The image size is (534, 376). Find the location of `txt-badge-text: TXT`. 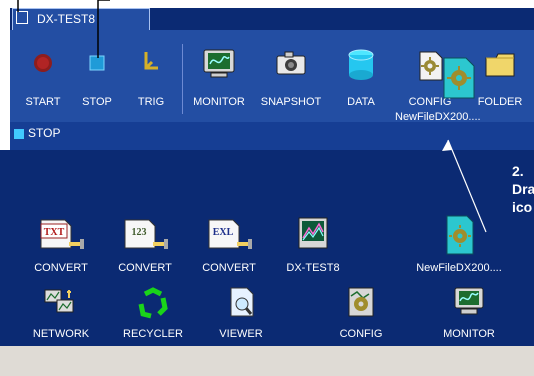

txt-badge-text: TXT is located at coordinates (54, 232).